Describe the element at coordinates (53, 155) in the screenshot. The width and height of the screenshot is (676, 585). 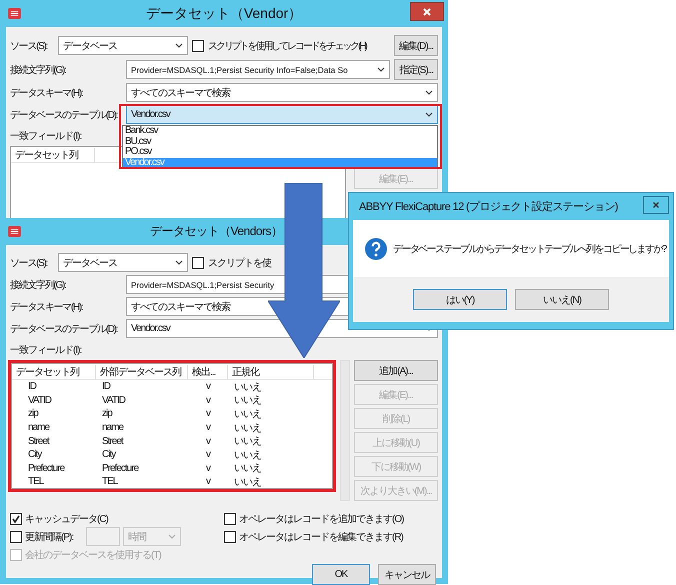
I see `column-header: データセット列` at that location.